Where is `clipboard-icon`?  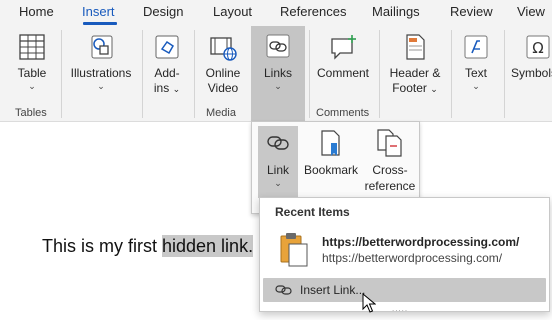 clipboard-icon is located at coordinates (294, 250).